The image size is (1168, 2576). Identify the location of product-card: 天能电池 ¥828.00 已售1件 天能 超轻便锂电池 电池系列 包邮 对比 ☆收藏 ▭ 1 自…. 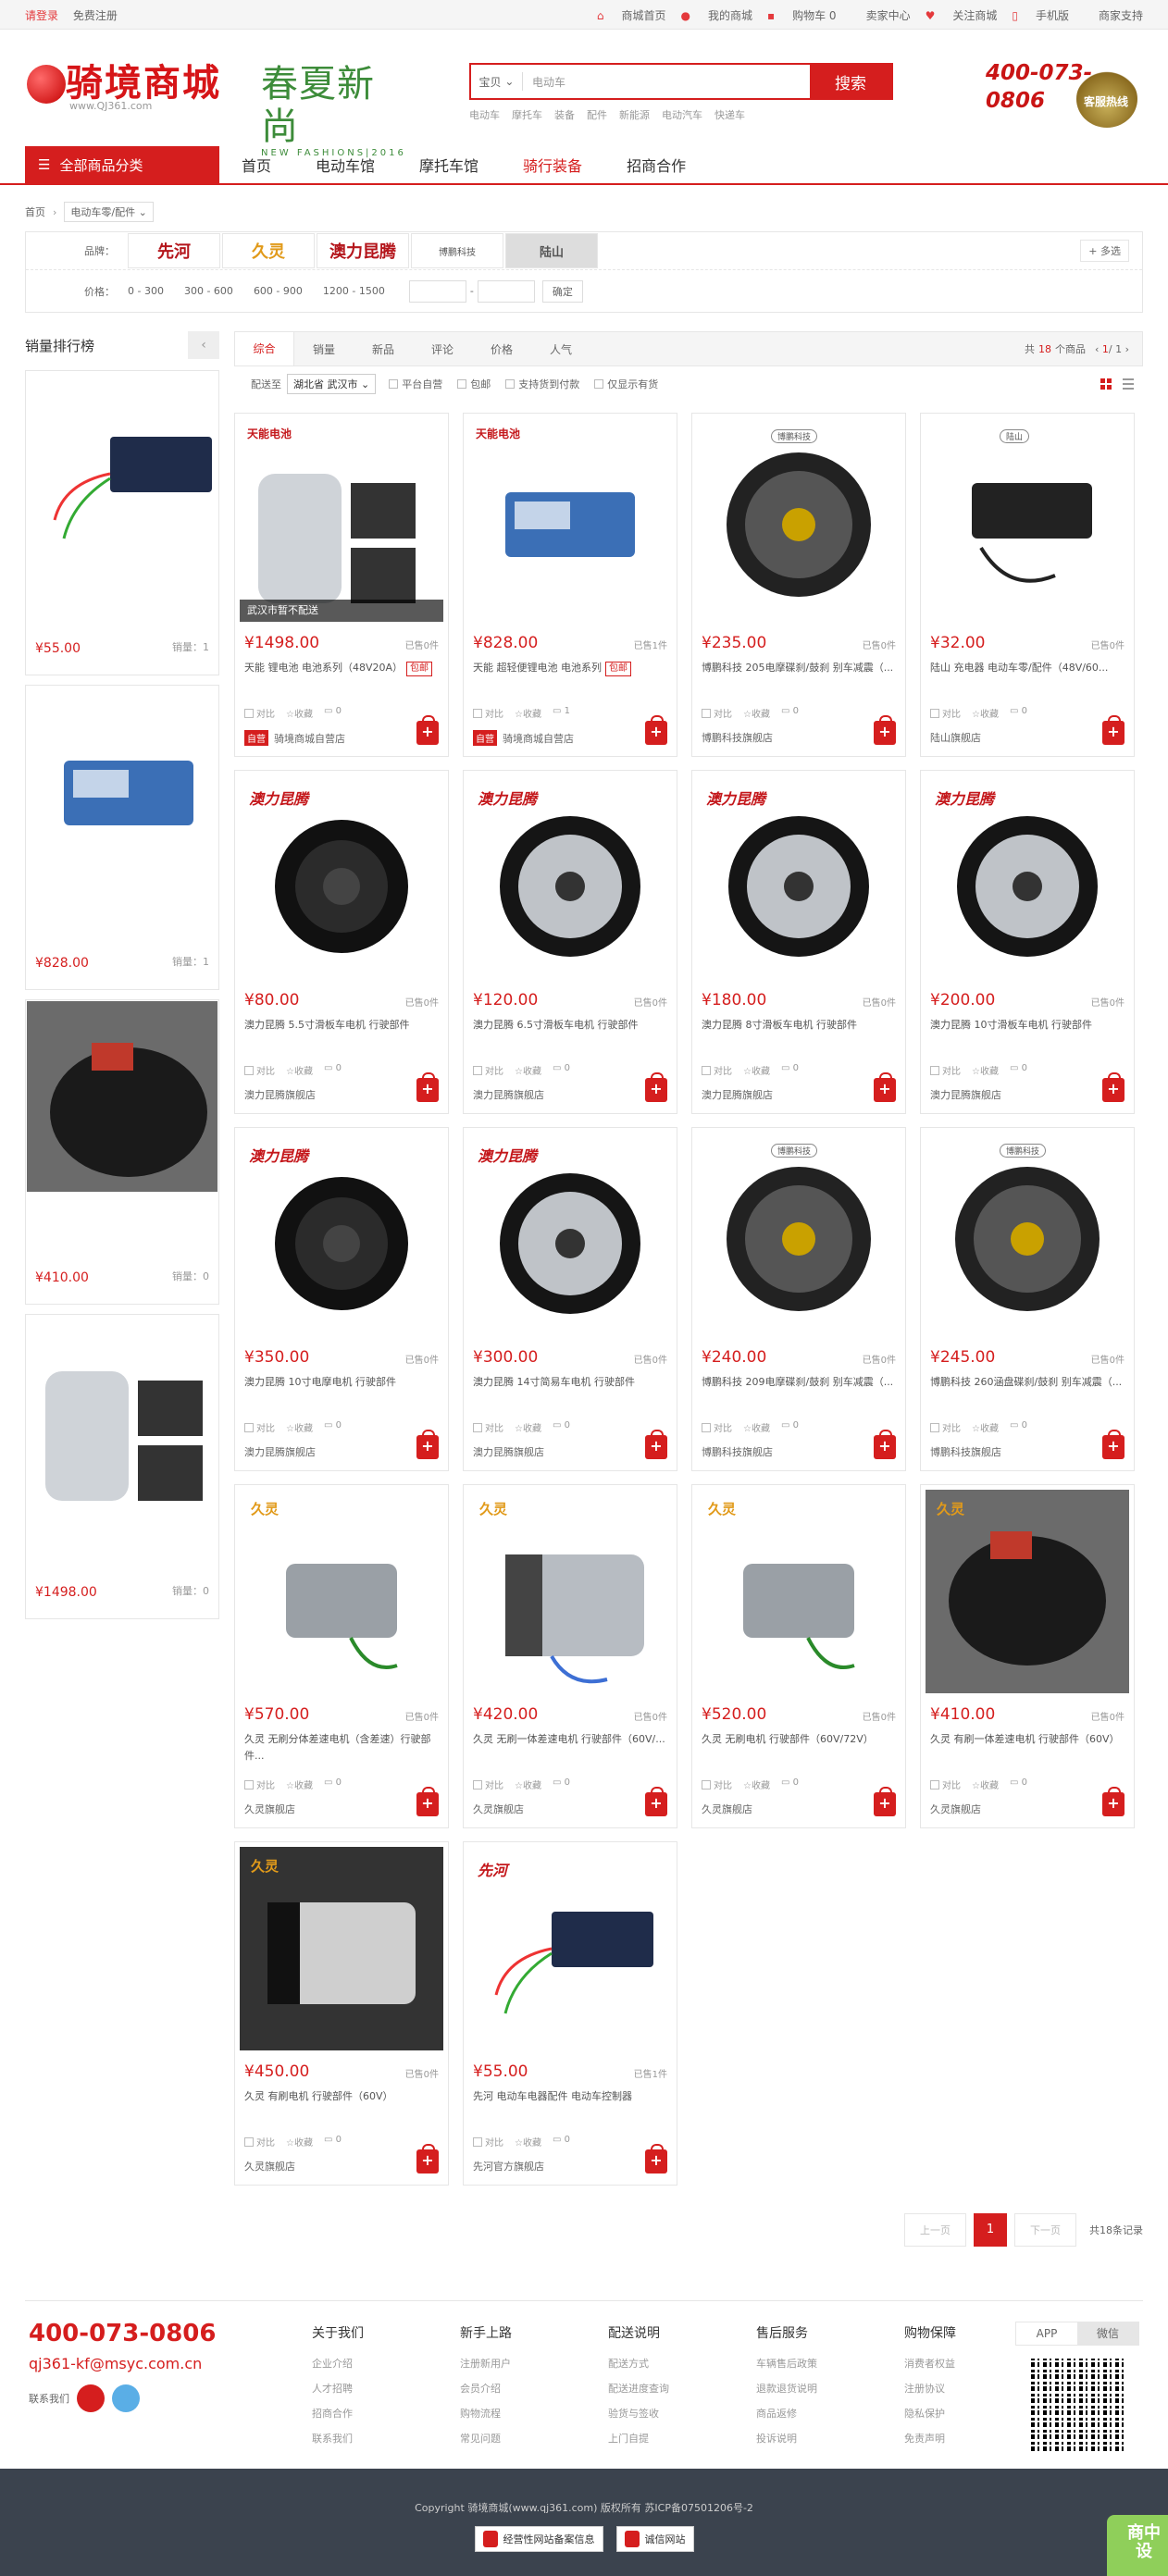
(570, 585).